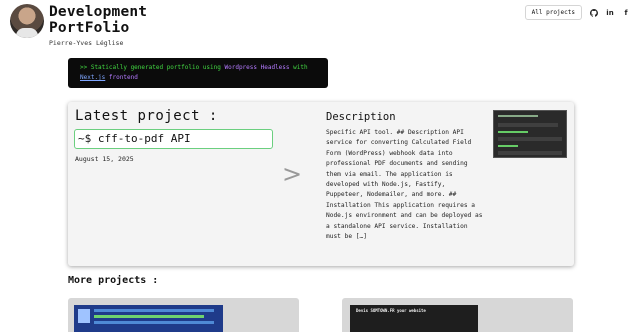 The width and height of the screenshot is (640, 332). I want to click on banner-with: with, so click(298, 67).